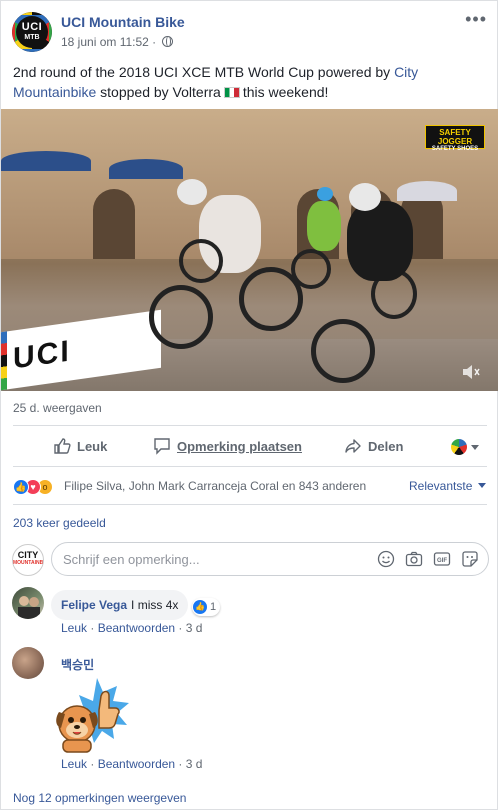 The height and width of the screenshot is (810, 498). I want to click on gif-icon: GIF, so click(442, 559).